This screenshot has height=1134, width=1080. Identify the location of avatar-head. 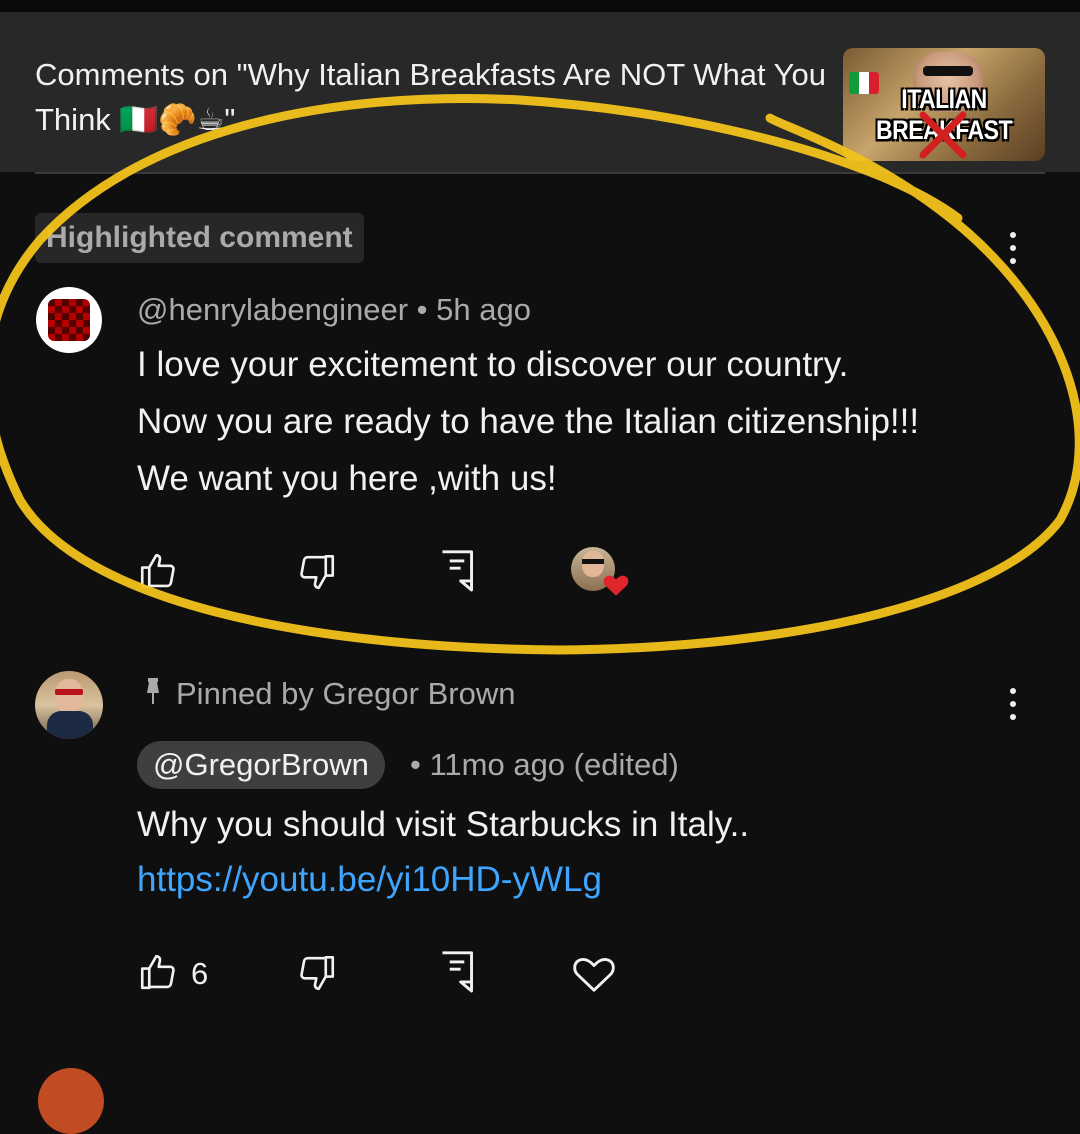
(69, 696).